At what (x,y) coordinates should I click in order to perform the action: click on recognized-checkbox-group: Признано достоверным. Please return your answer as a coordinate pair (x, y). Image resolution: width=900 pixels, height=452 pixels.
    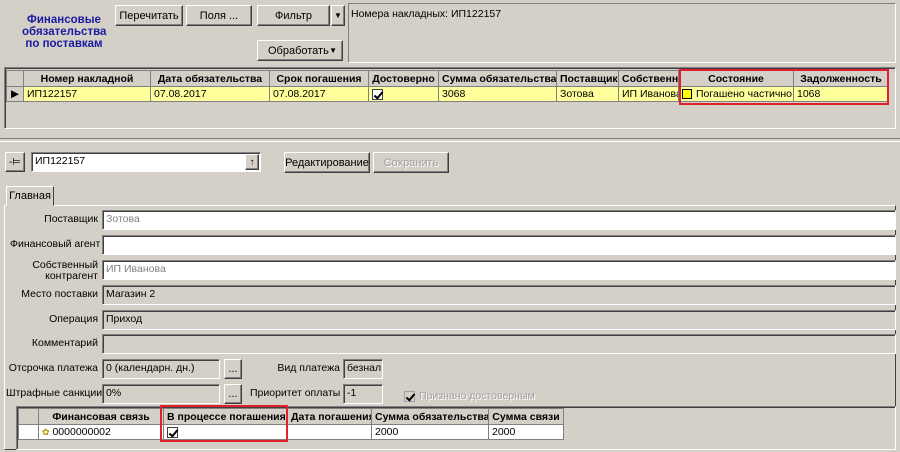
    Looking at the image, I should click on (469, 396).